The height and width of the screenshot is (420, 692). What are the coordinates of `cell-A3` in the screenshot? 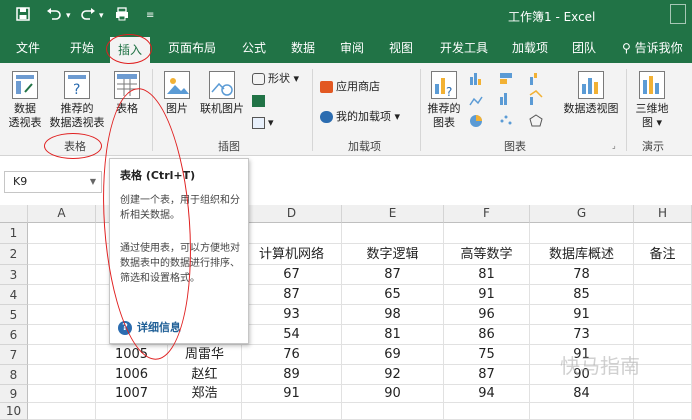 It's located at (62, 275).